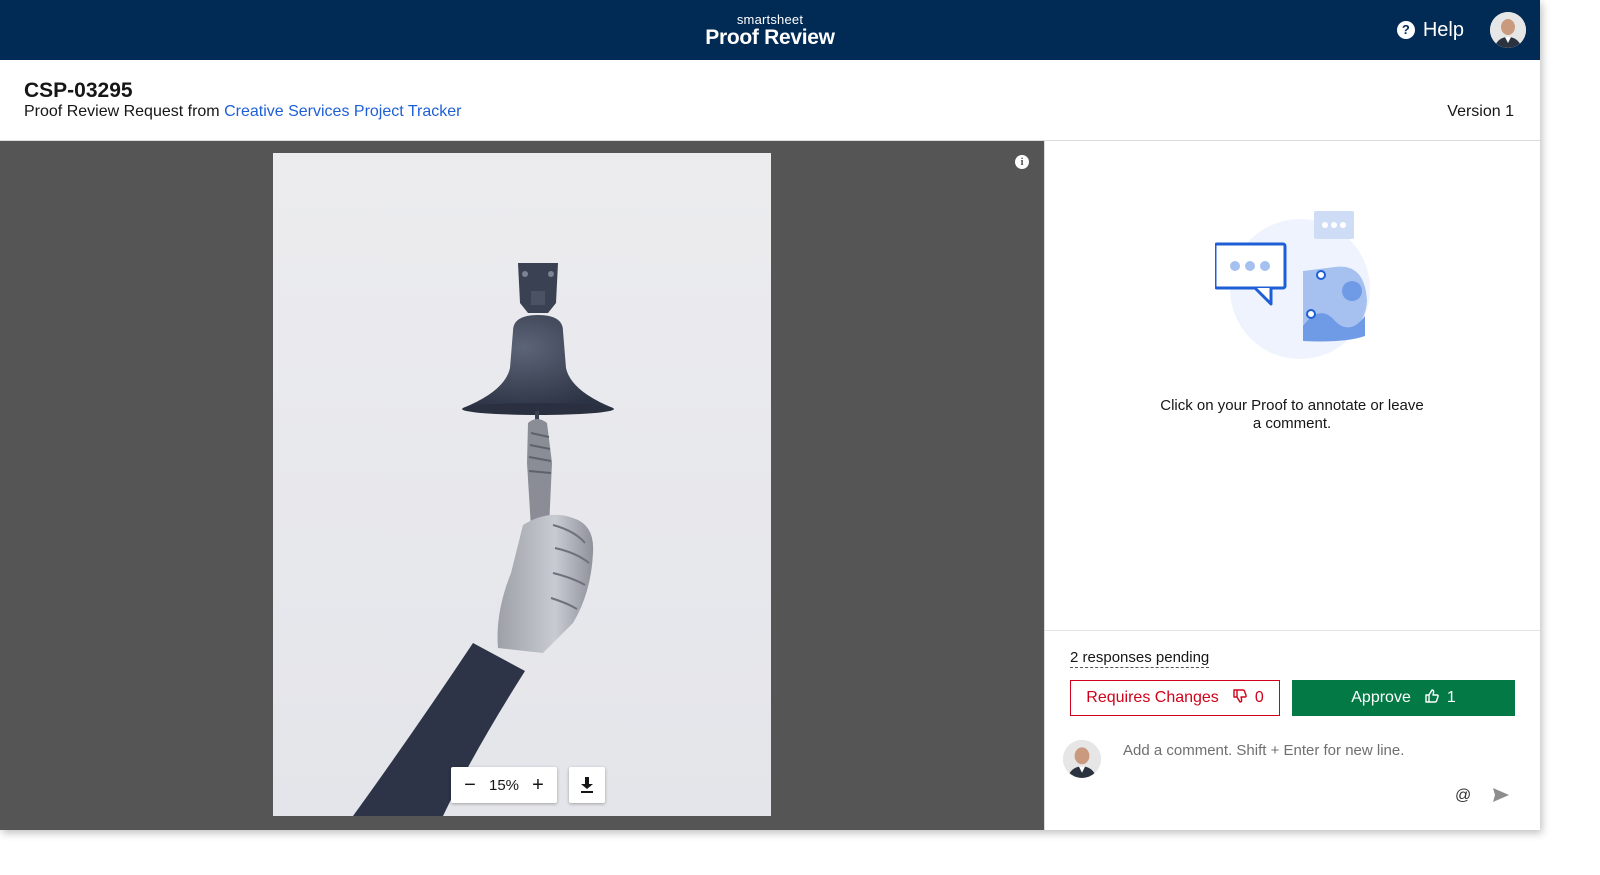  I want to click on bell-hand-photo, so click(483, 539).